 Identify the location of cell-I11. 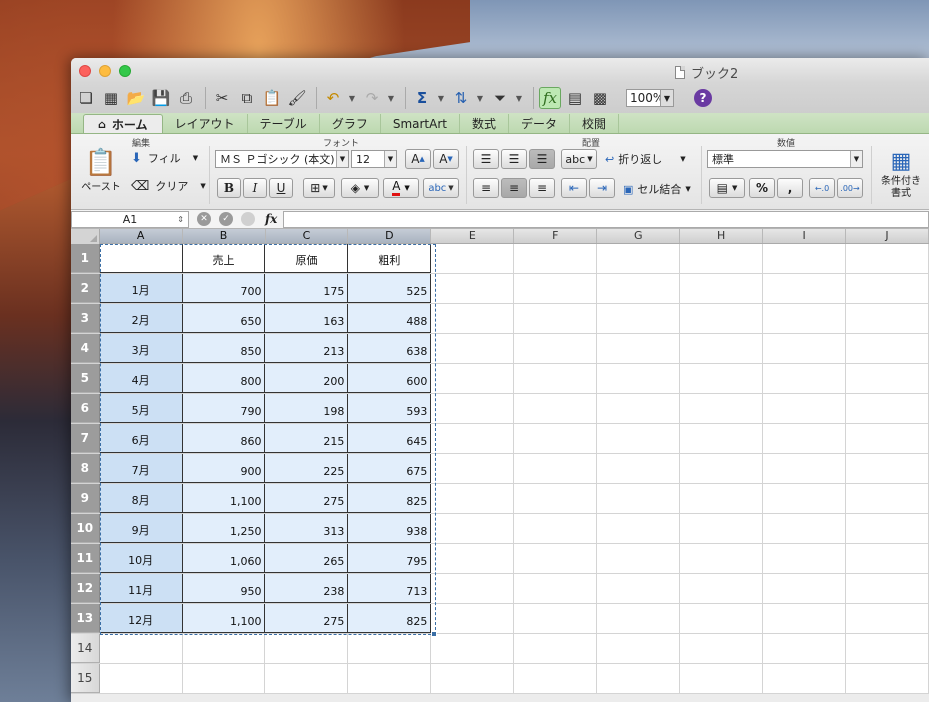
(805, 558).